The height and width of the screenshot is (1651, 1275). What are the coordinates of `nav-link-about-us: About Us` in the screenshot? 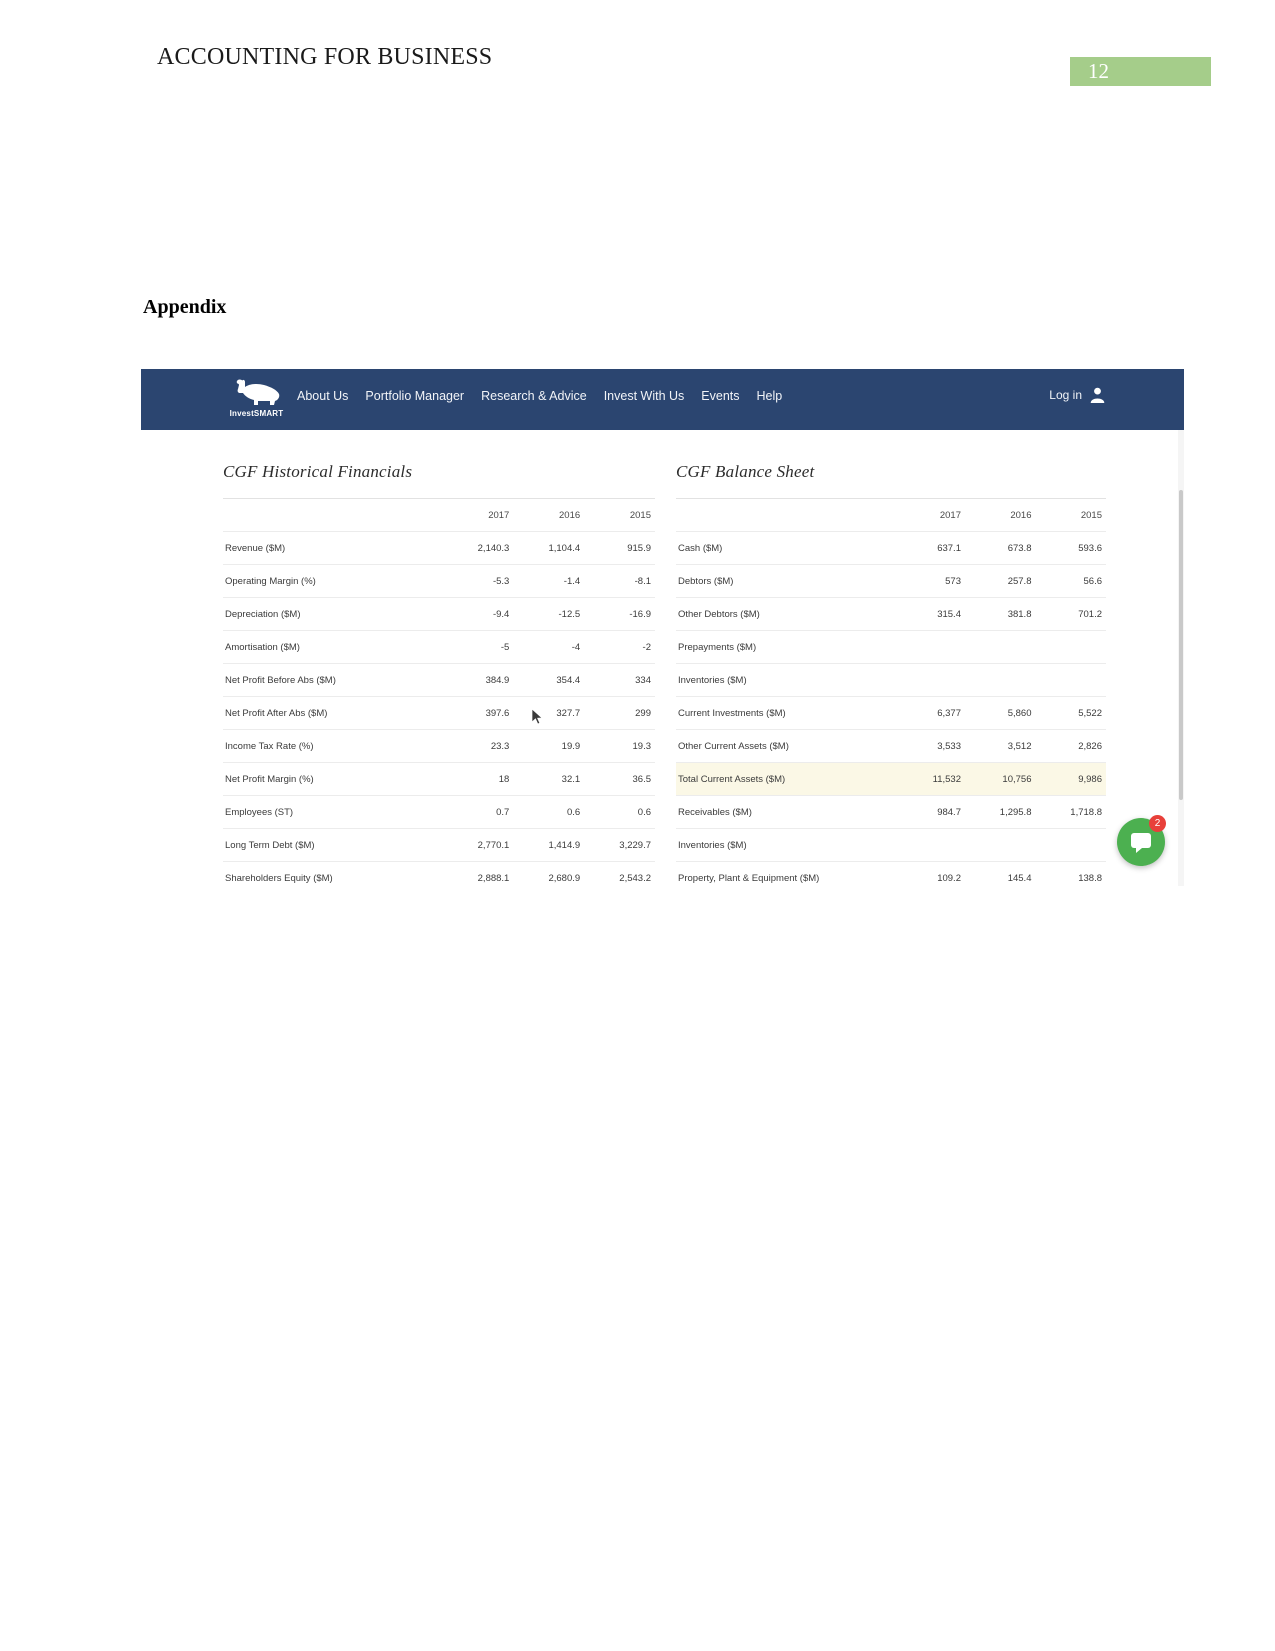 It's located at (322, 396).